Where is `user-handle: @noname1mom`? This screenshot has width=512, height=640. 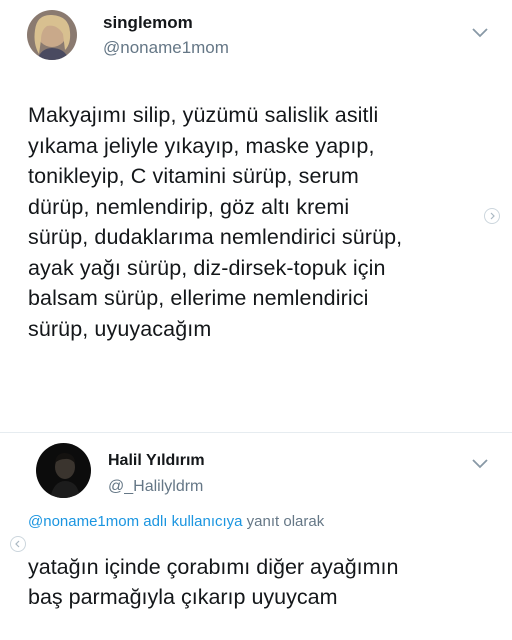 user-handle: @noname1mom is located at coordinates (166, 48).